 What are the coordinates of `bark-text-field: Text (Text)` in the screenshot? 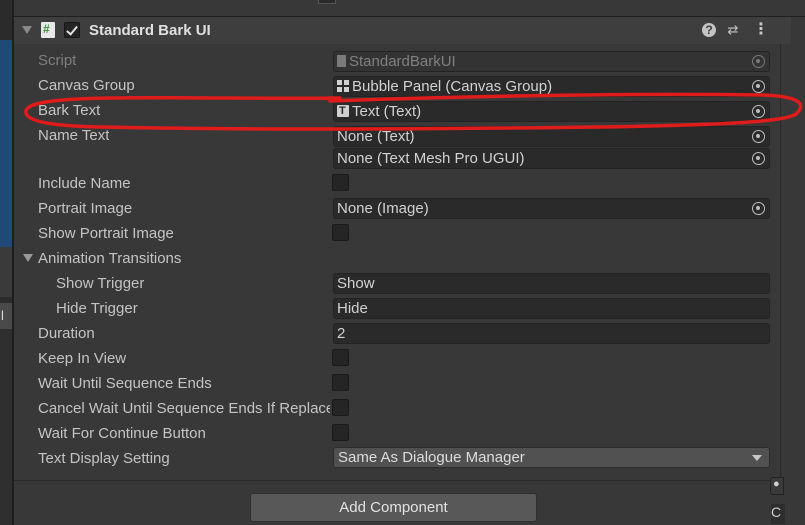 It's located at (551, 111).